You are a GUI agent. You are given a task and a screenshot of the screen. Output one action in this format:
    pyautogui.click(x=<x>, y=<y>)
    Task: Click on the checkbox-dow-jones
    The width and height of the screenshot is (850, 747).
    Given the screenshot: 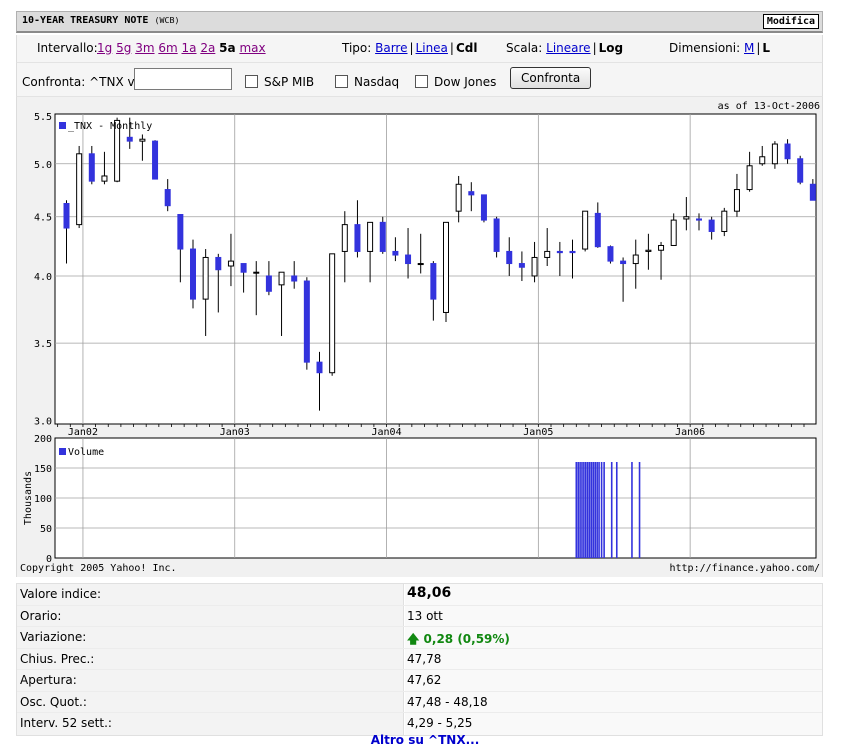 What is the action you would take?
    pyautogui.click(x=421, y=81)
    